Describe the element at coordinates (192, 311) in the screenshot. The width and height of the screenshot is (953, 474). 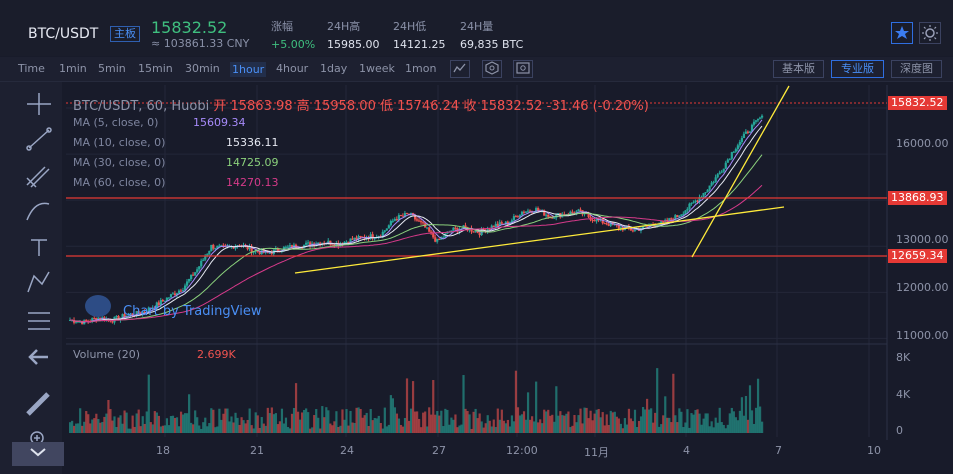
I see `watermark: Chart by TradingView` at that location.